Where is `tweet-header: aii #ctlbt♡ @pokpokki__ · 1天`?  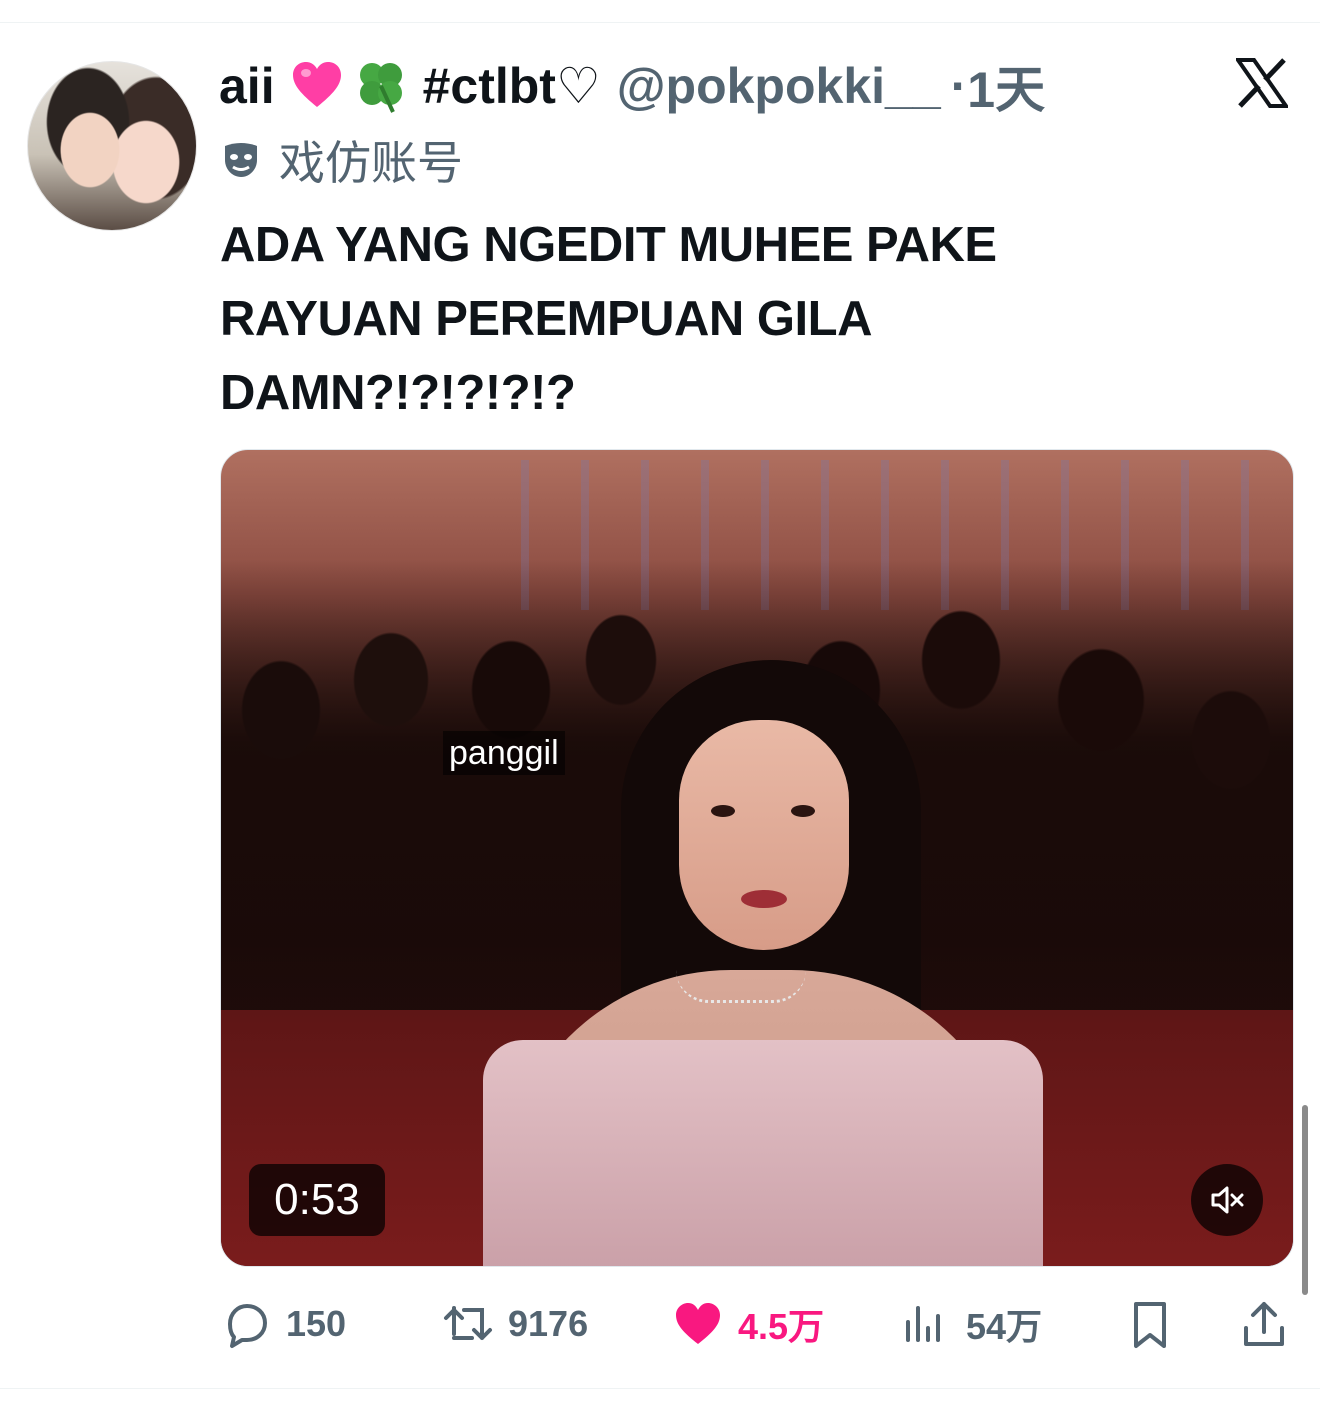
tweet-header: aii #ctlbt♡ @pokpokki__ · 1天 is located at coordinates (632, 87).